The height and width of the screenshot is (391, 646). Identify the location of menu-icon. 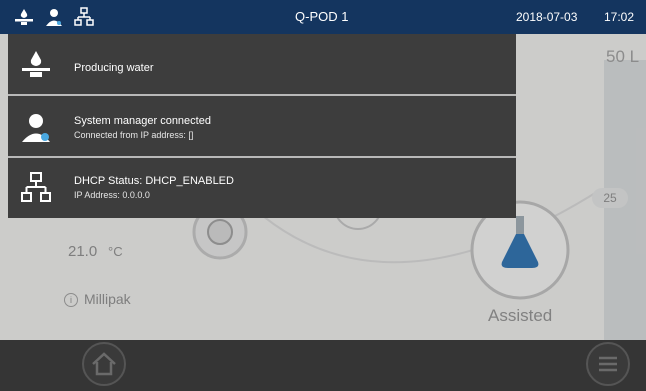
(608, 364).